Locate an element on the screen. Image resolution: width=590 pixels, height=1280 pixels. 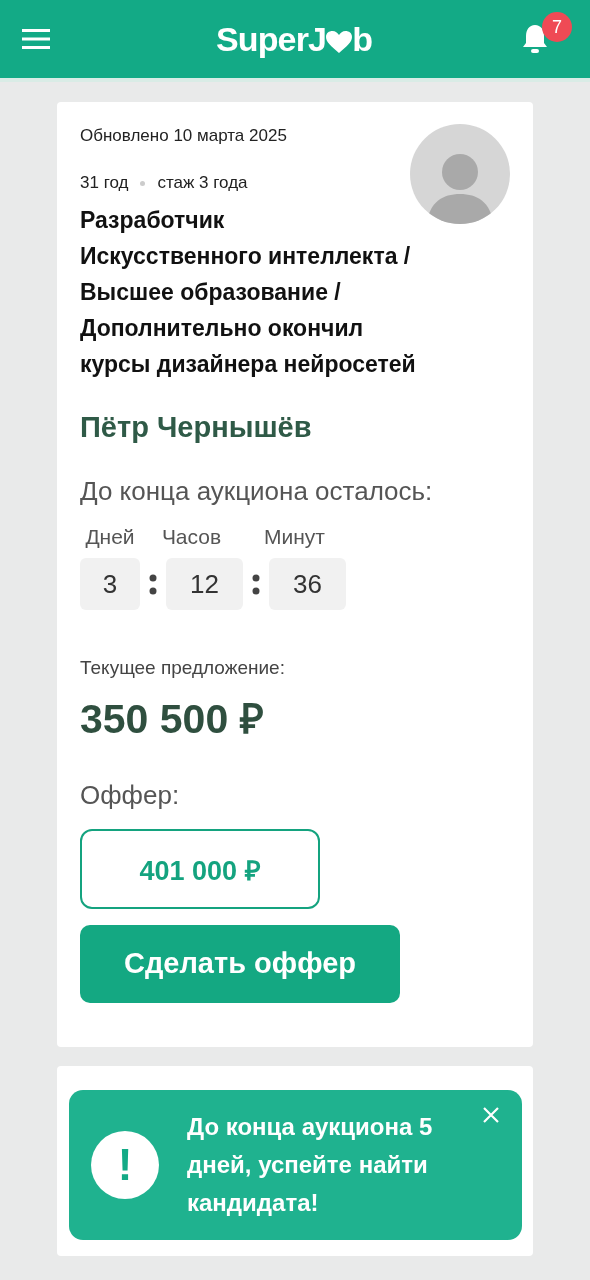
bell-icon is located at coordinates (535, 39).